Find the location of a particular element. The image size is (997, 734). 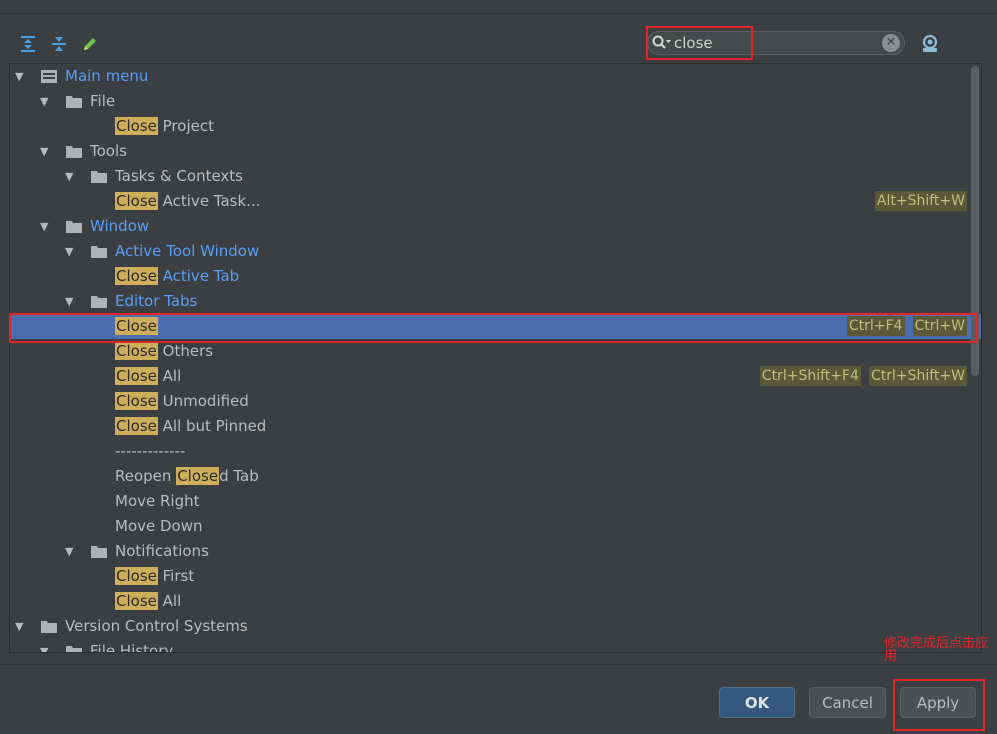

find-shortcut-icon is located at coordinates (930, 43).